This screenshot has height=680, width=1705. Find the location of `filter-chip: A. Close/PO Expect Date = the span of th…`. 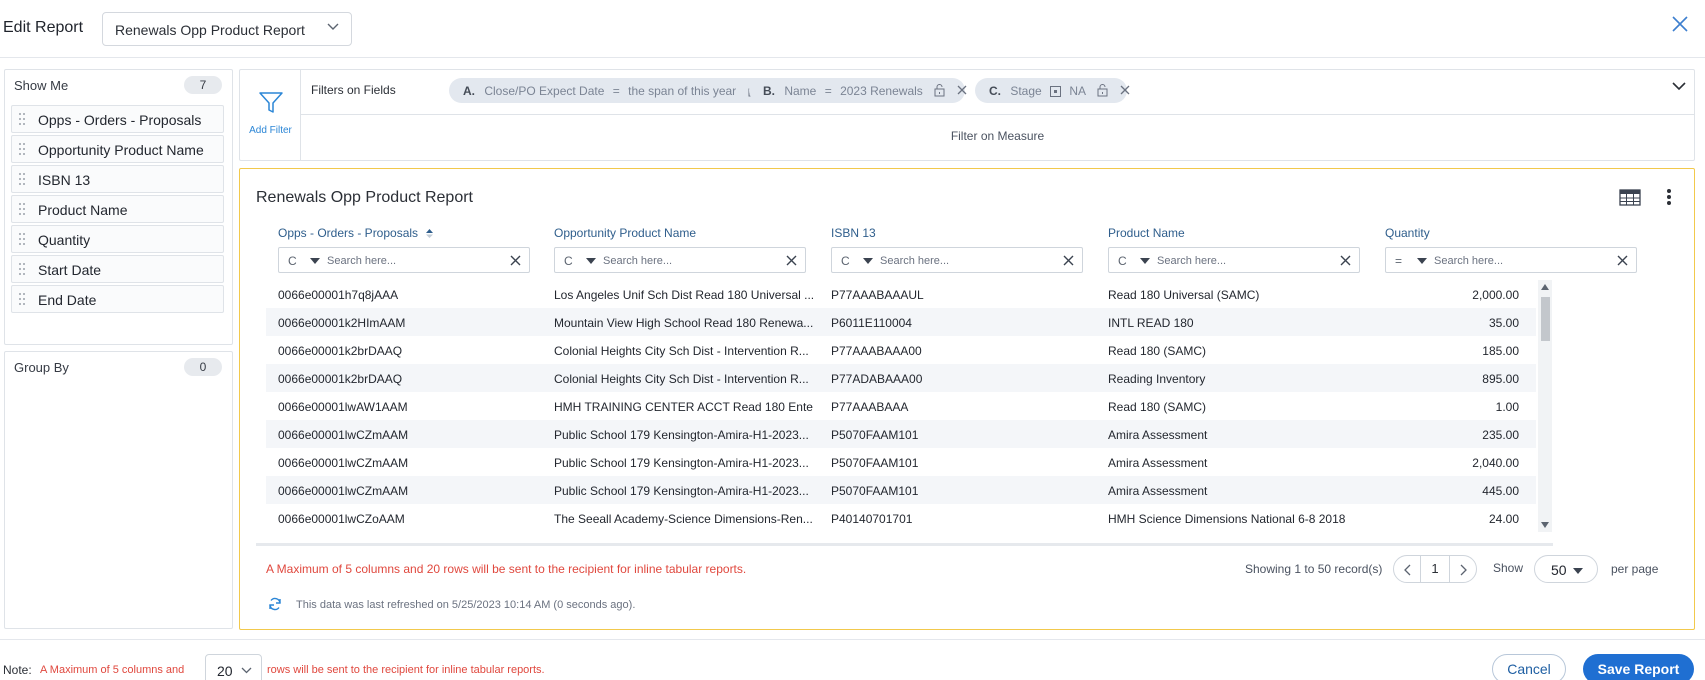

filter-chip: A. Close/PO Expect Date = the span of th… is located at coordinates (615, 90).